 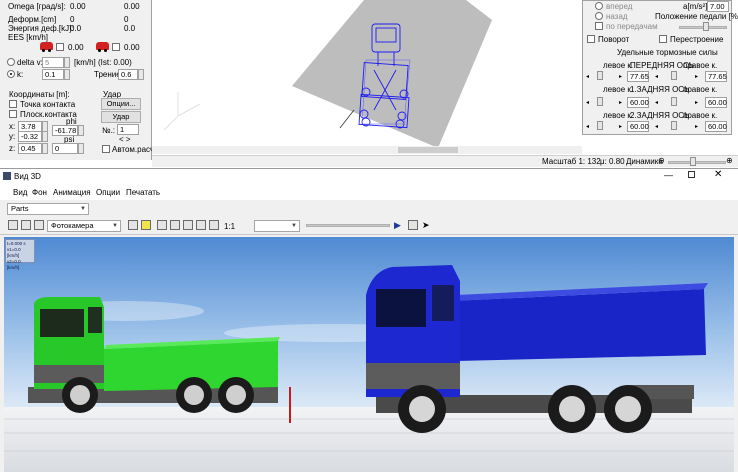 What do you see at coordinates (638, 102) in the screenshot?
I see `rear1-left-input: 60.00` at bounding box center [638, 102].